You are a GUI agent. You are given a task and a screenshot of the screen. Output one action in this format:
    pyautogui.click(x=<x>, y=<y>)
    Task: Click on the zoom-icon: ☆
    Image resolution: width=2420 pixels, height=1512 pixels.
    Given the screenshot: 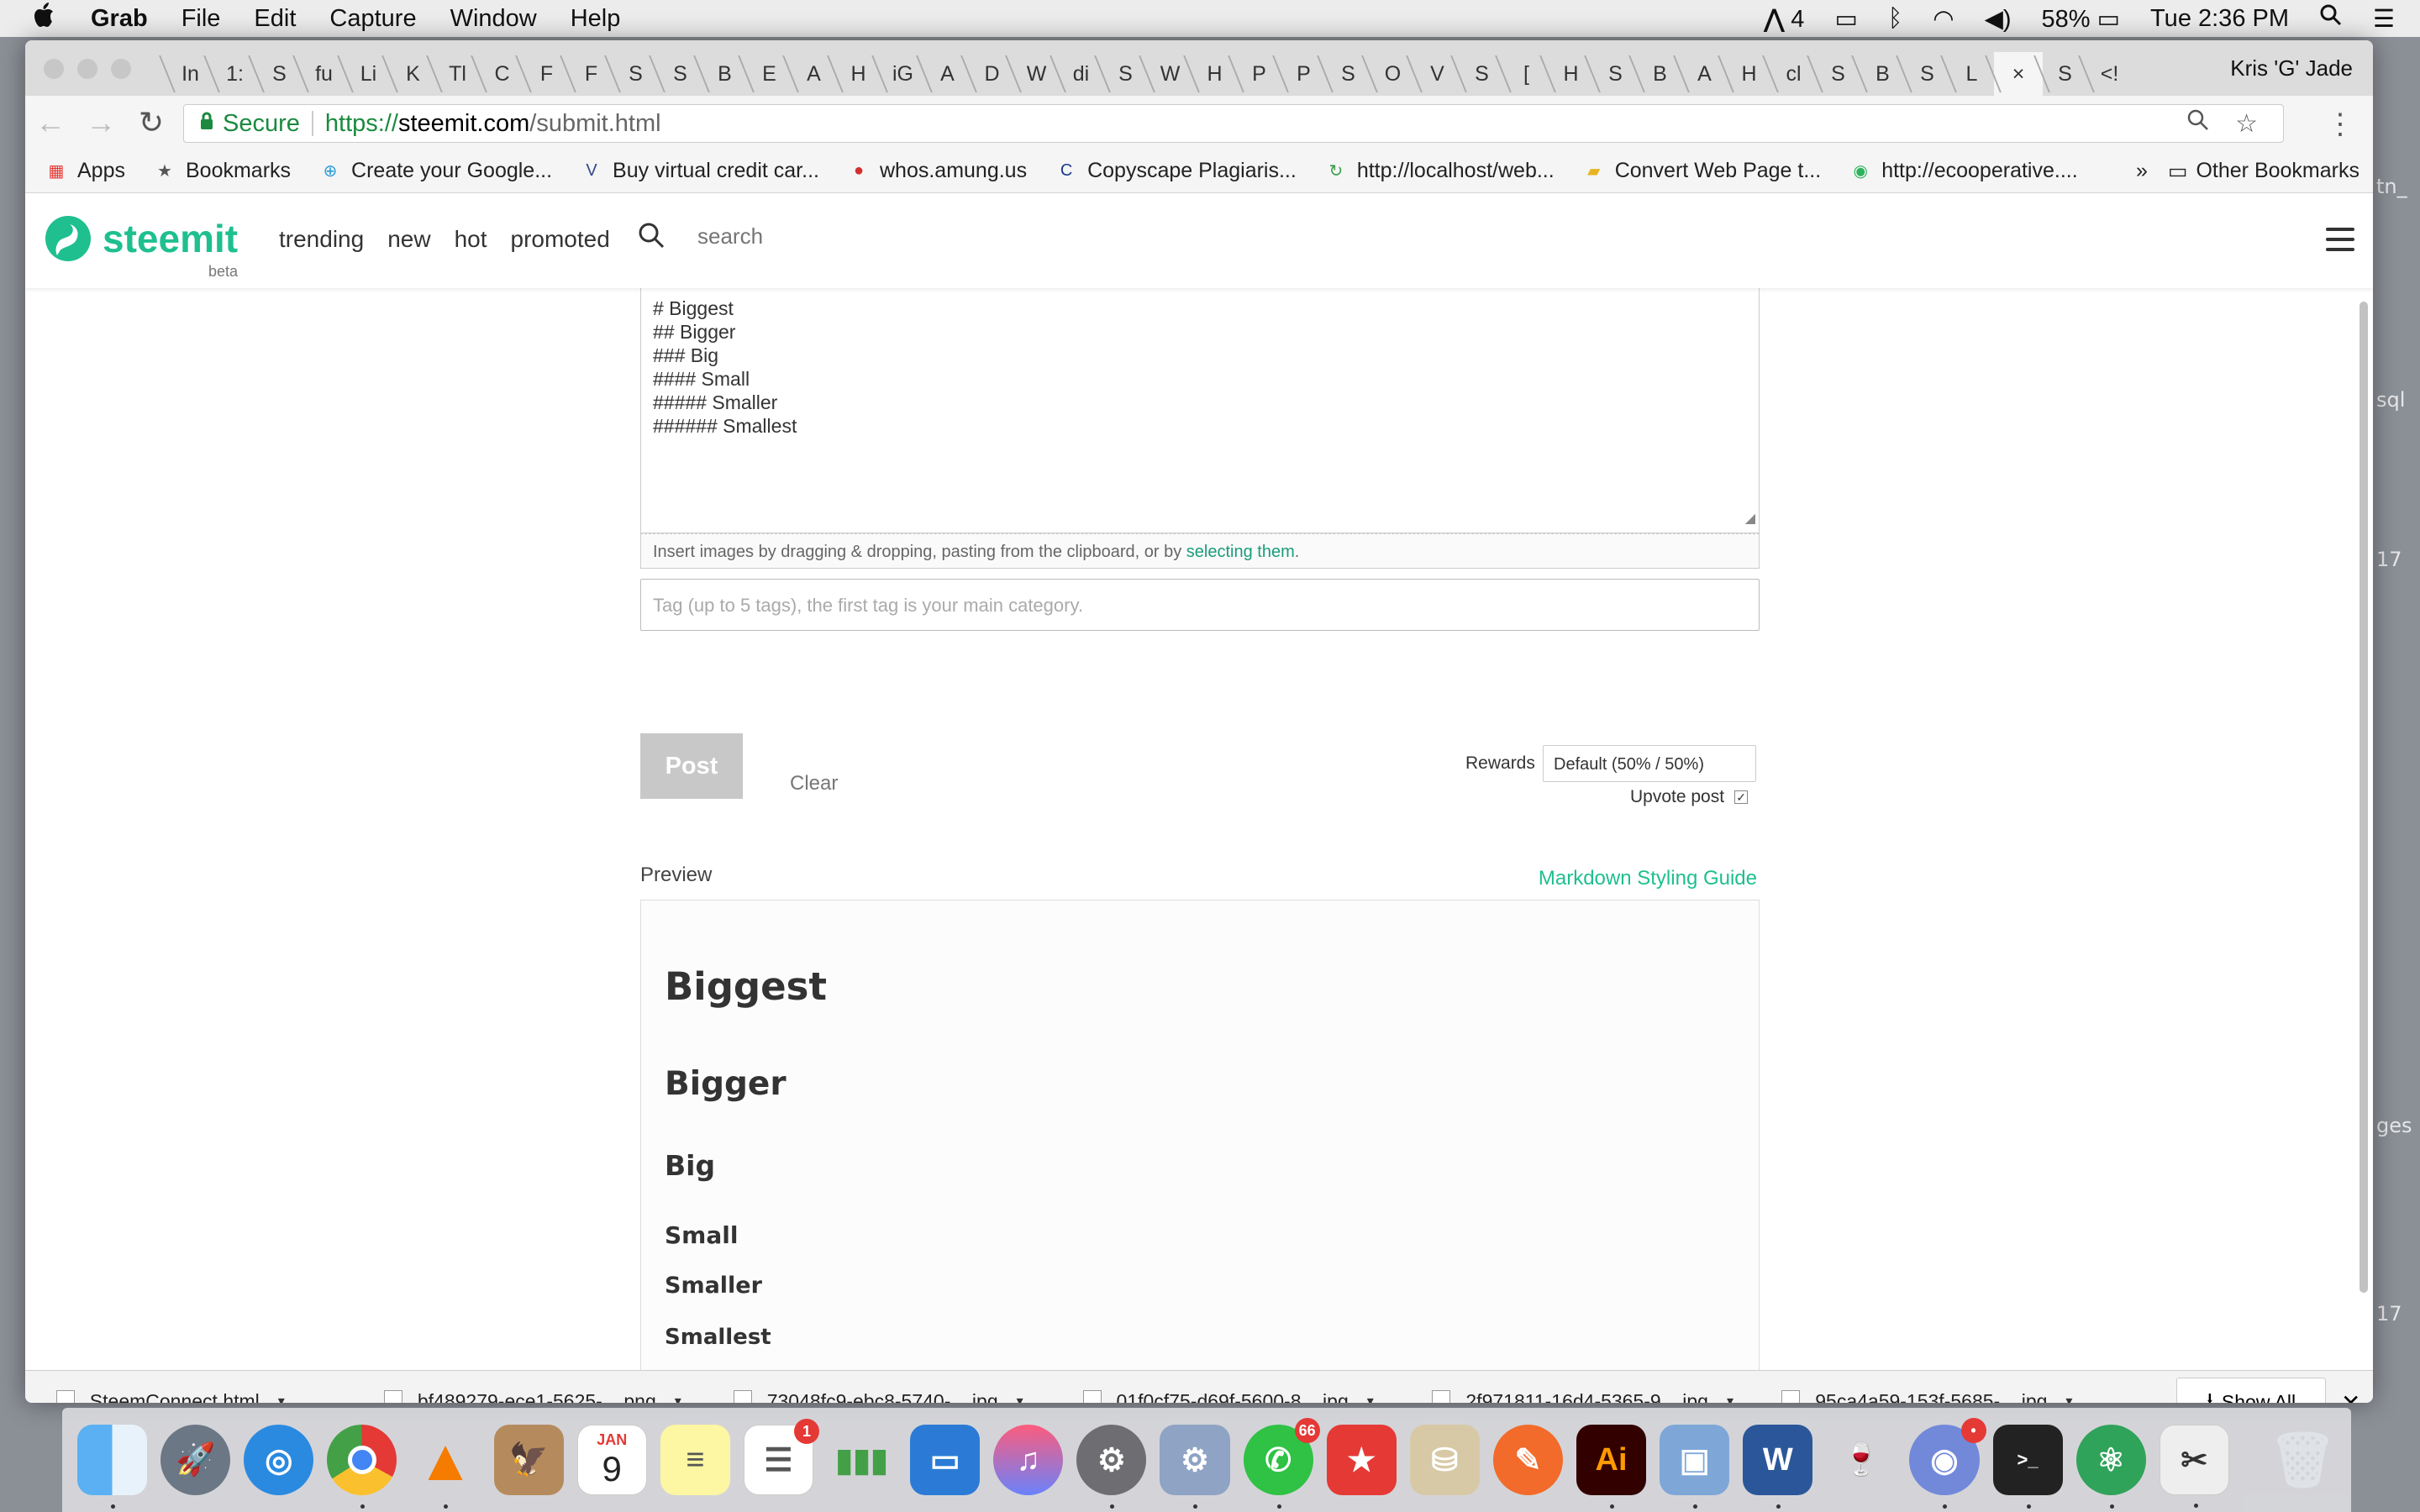 What is the action you would take?
    pyautogui.click(x=2222, y=123)
    